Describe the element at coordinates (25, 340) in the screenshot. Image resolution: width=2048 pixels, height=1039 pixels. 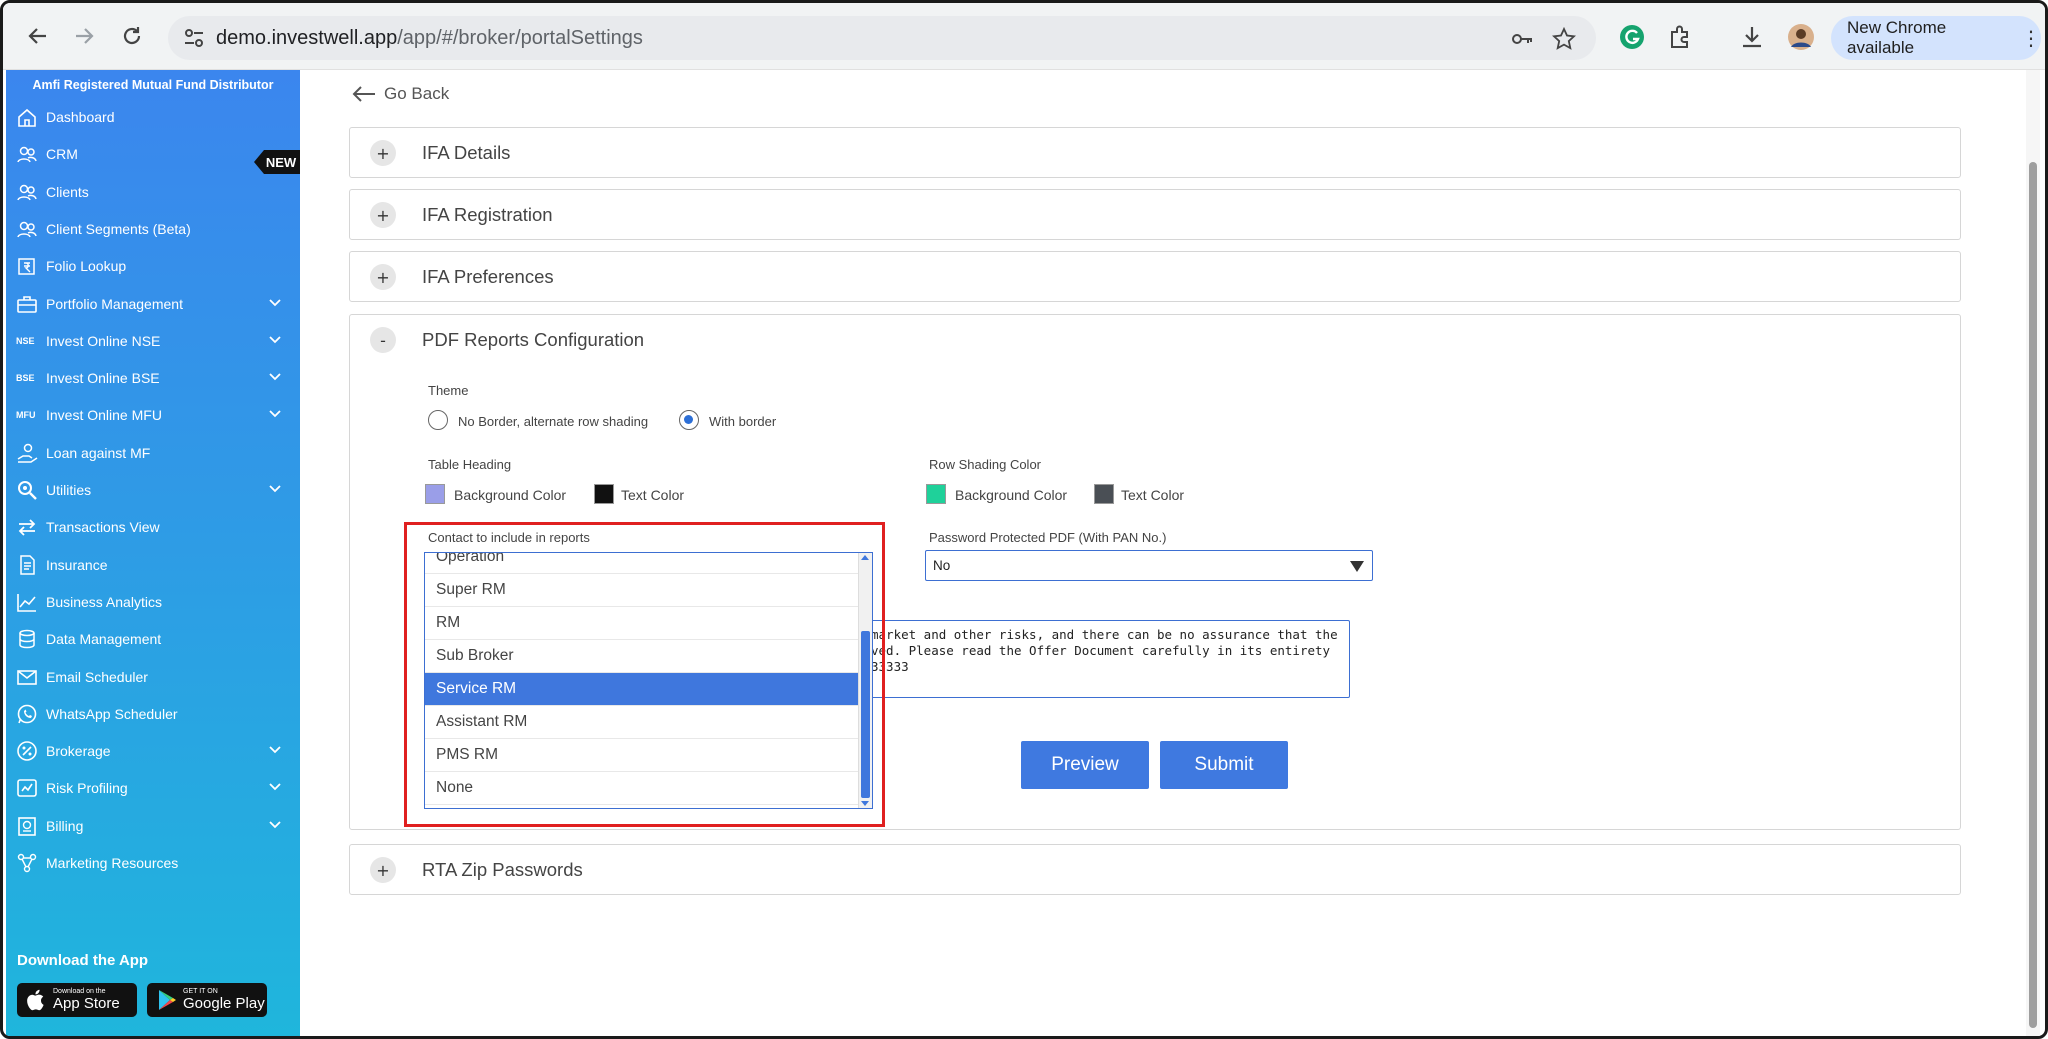
I see `nse-tag-icon: NSE` at that location.